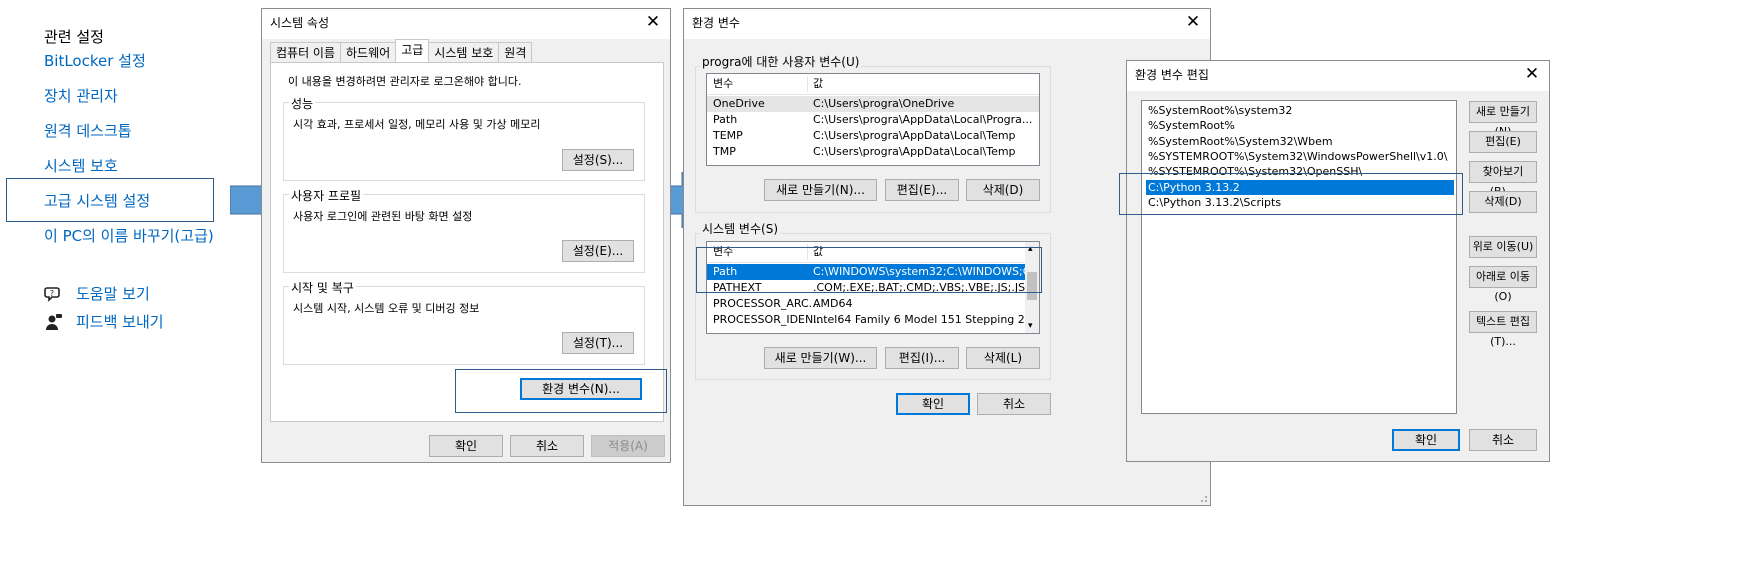 The width and height of the screenshot is (1764, 586). Describe the element at coordinates (368, 52) in the screenshot. I see `tab-hardware: 하드웨어` at that location.